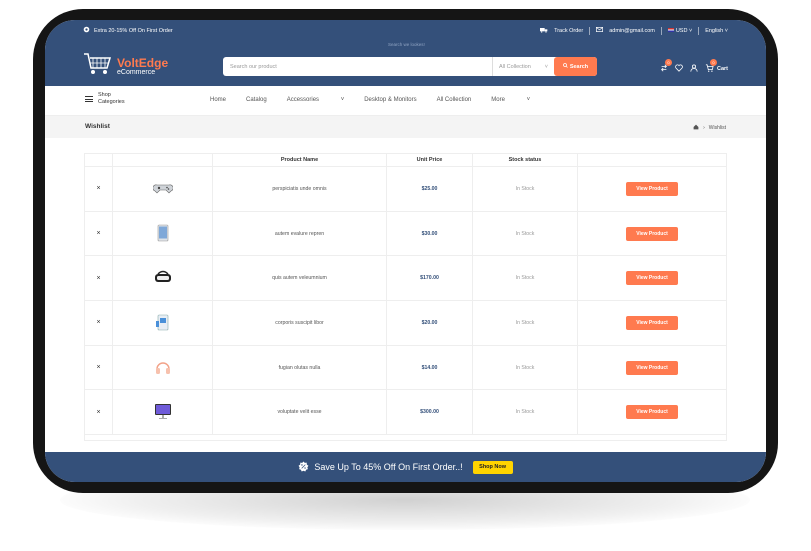  I want to click on vr-headset-icon, so click(163, 278).